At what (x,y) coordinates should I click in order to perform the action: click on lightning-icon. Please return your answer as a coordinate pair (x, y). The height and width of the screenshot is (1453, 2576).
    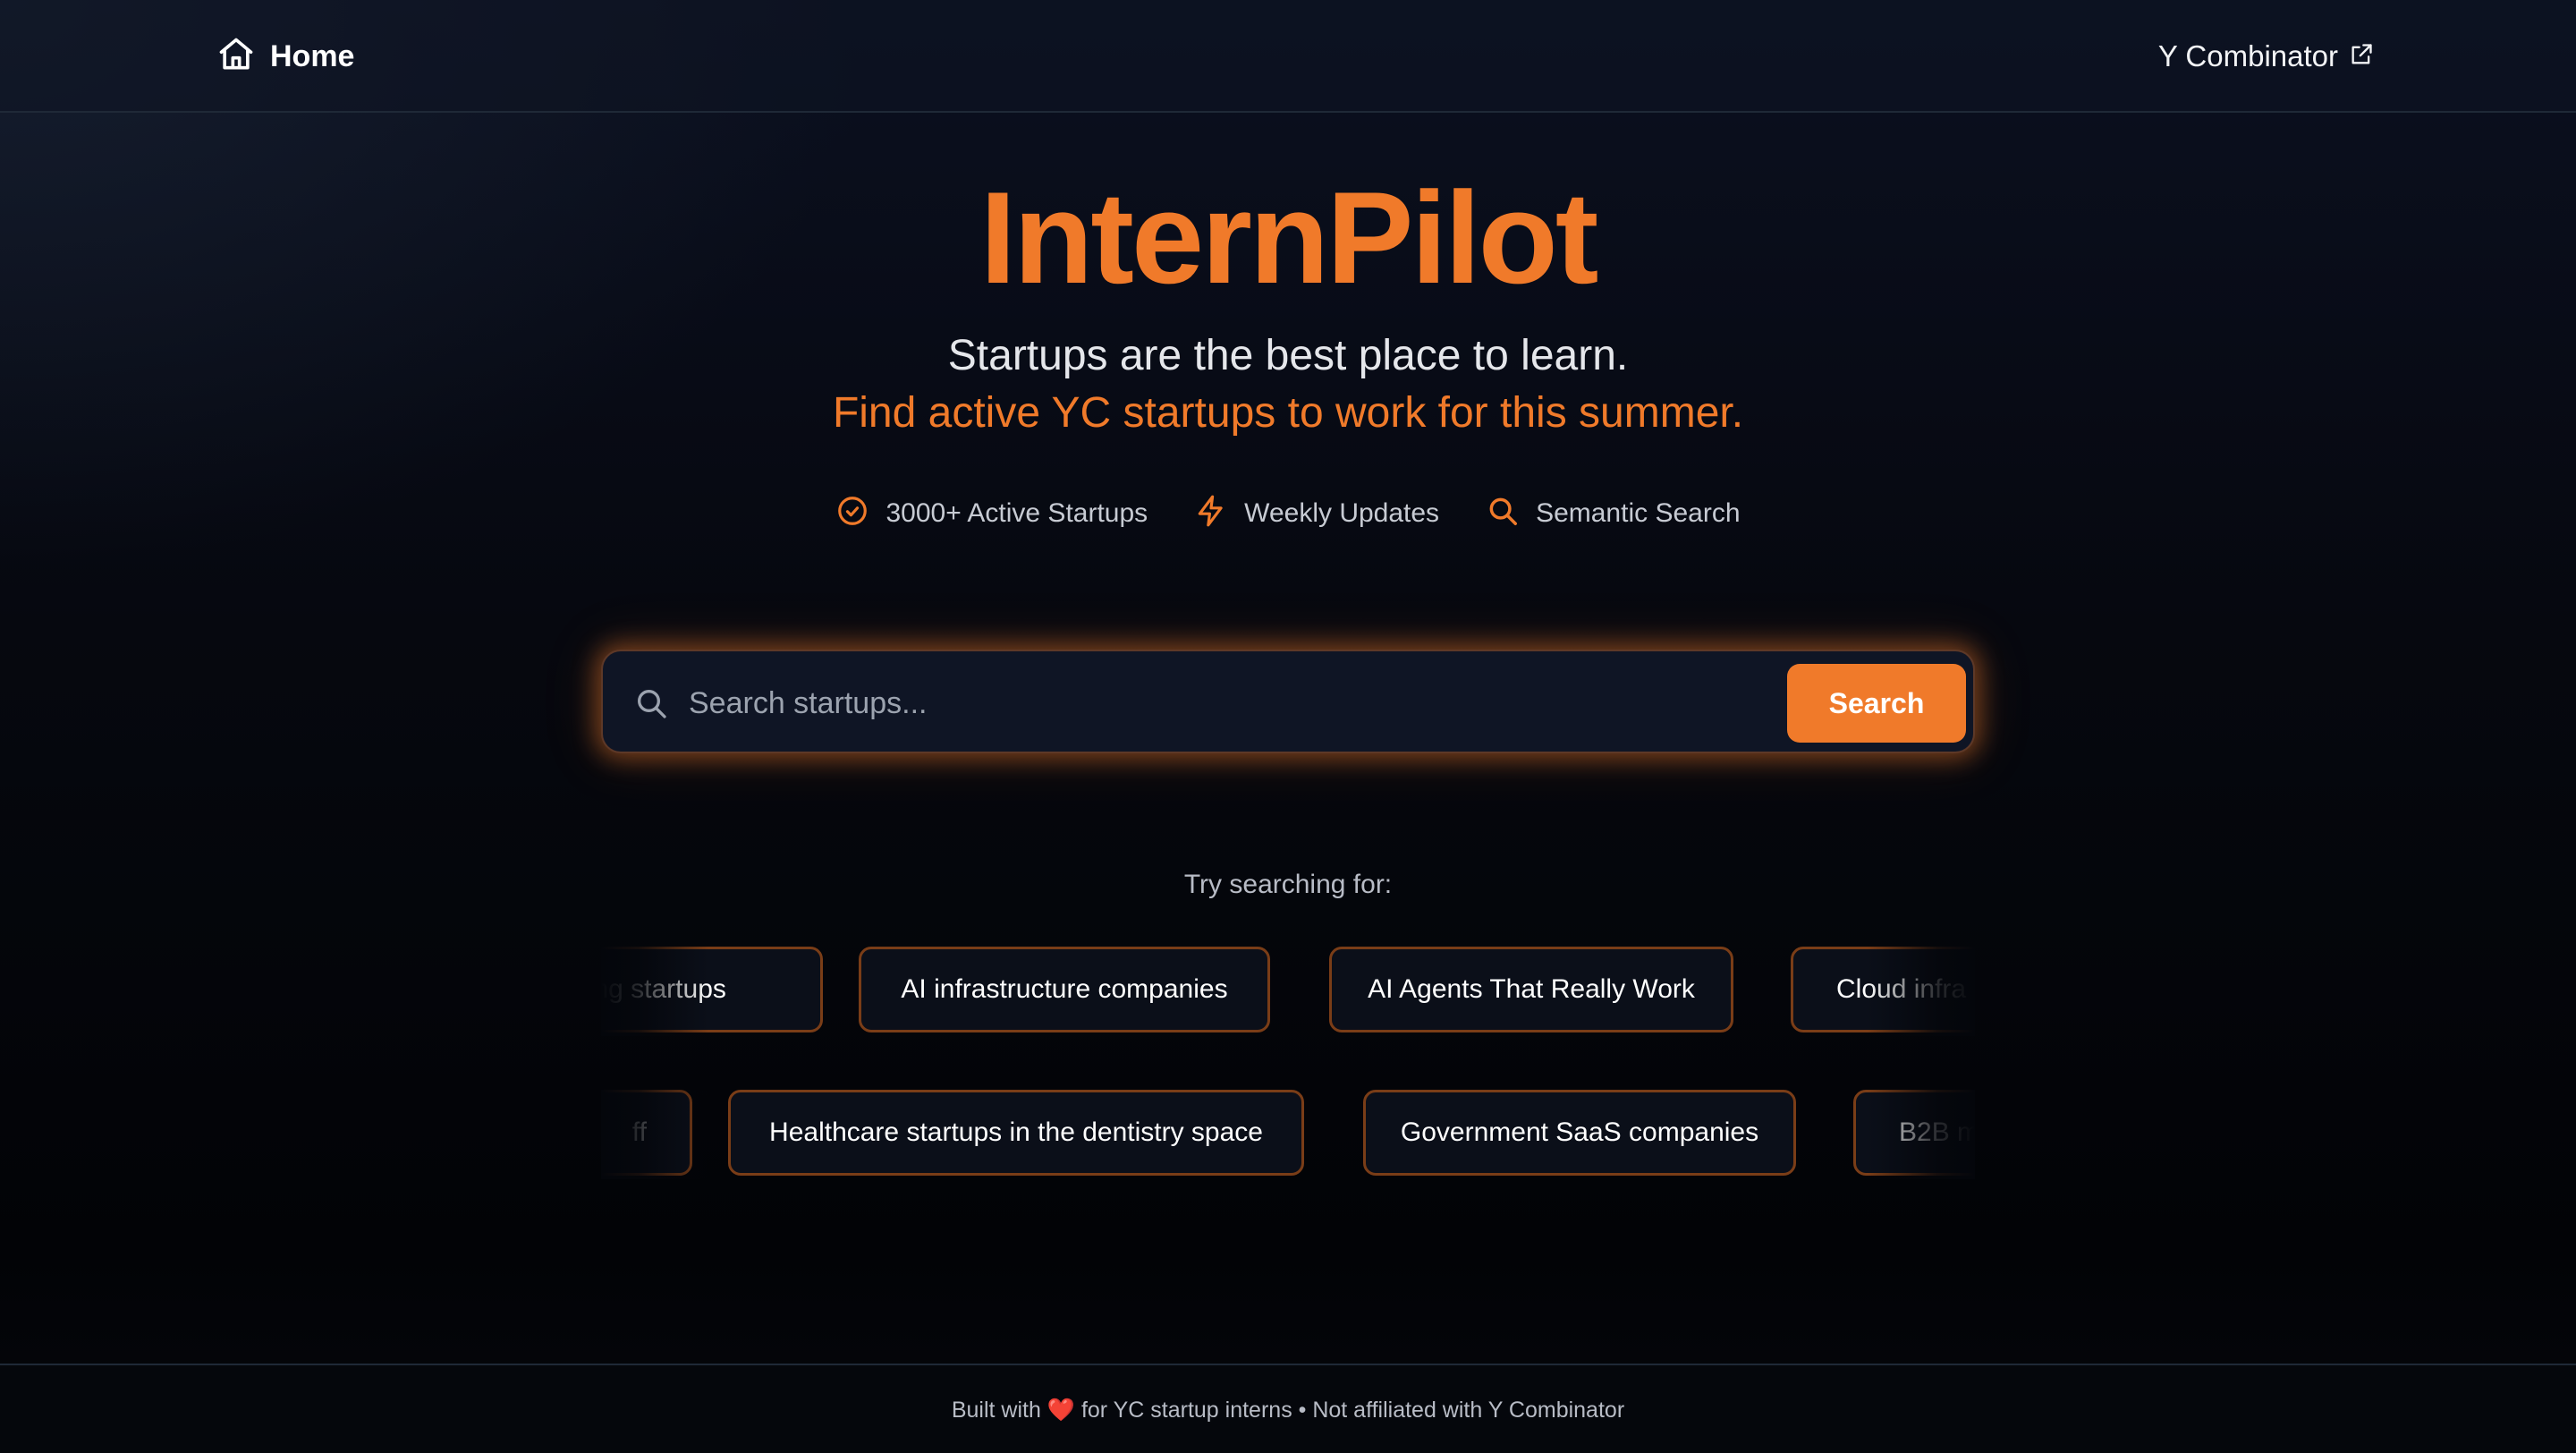
    Looking at the image, I should click on (1211, 513).